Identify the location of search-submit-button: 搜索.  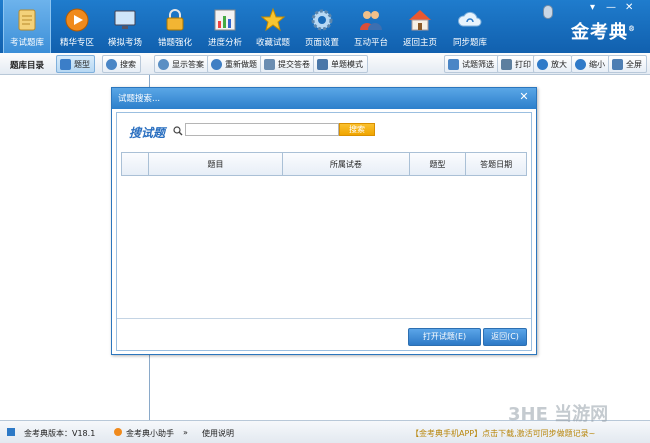
(357, 129).